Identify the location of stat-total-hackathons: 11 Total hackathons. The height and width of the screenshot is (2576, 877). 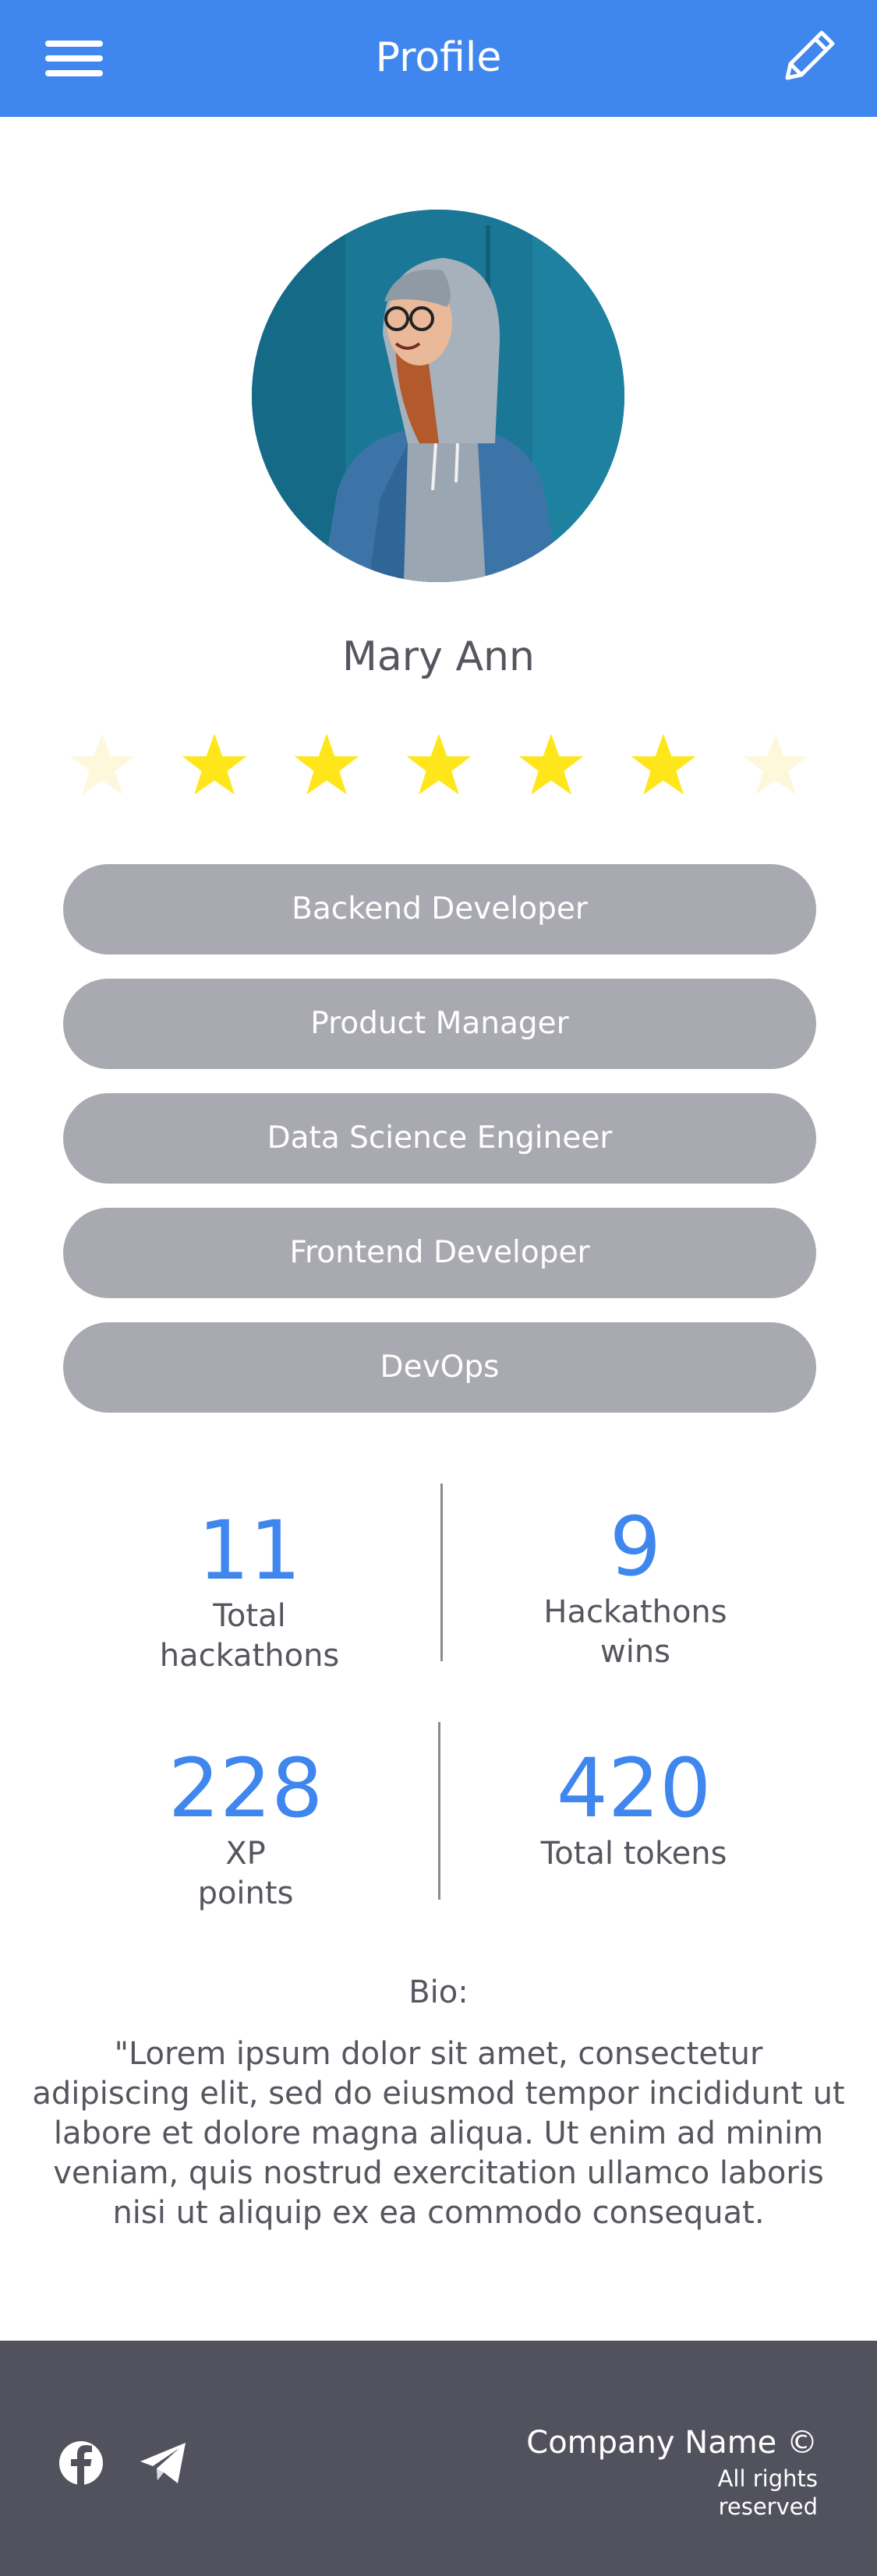
(249, 1590).